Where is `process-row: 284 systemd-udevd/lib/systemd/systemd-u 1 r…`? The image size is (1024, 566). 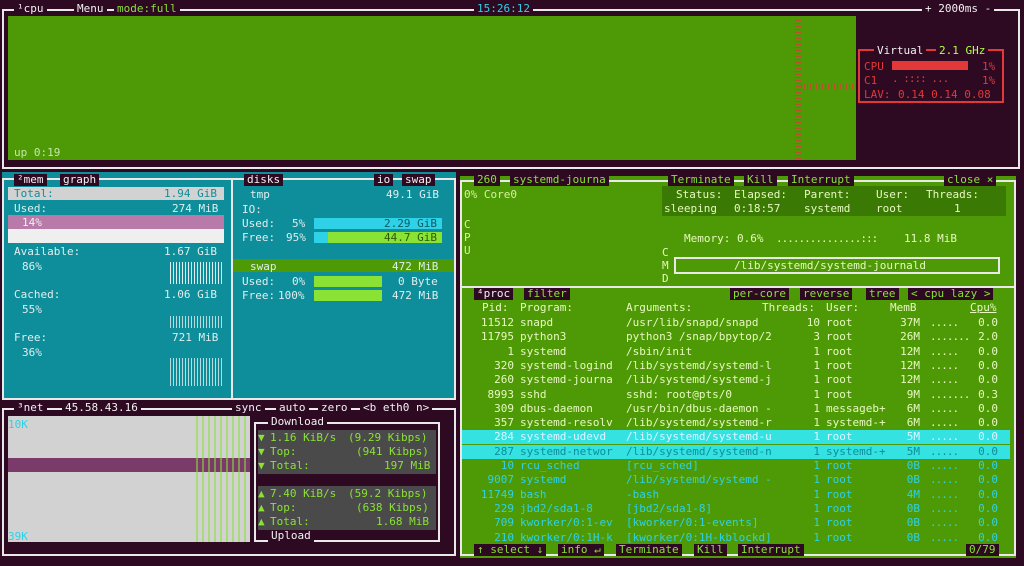
process-row: 284 systemd-udevd/lib/systemd/systemd-u 1 r… is located at coordinates (736, 437).